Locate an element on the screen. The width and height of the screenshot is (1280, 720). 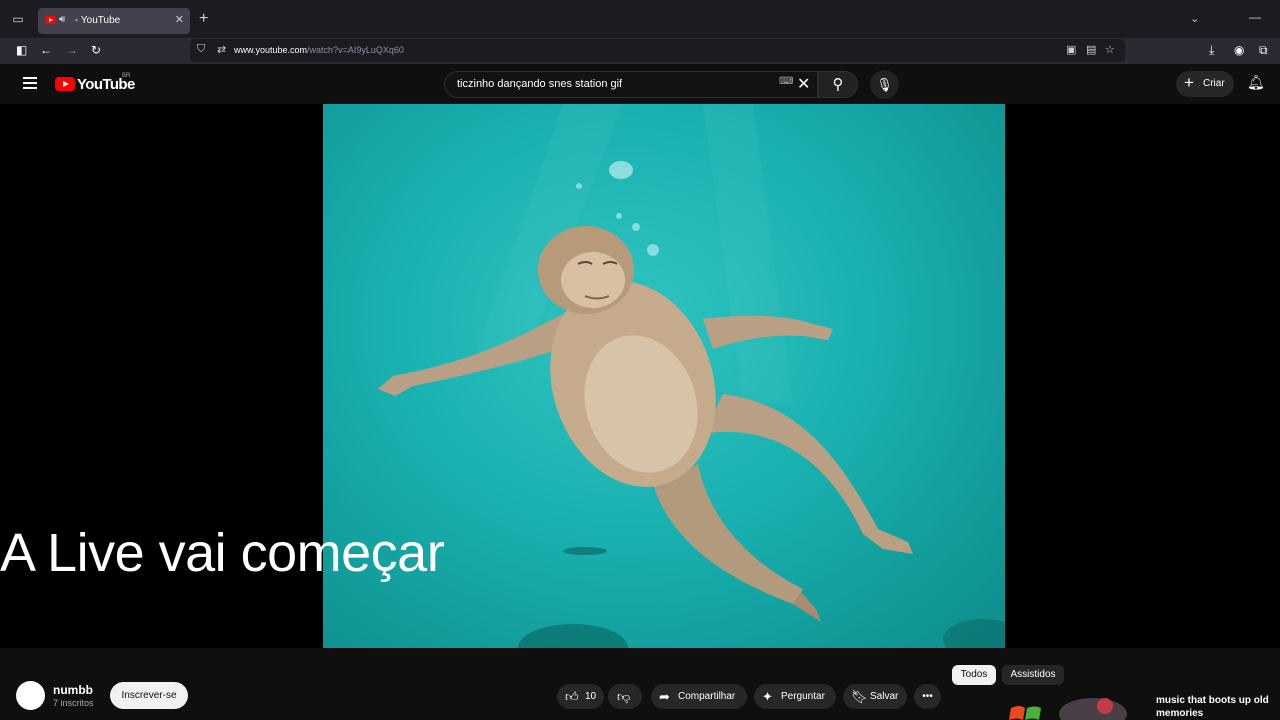
reload-icon: ↻ is located at coordinates (96, 50).